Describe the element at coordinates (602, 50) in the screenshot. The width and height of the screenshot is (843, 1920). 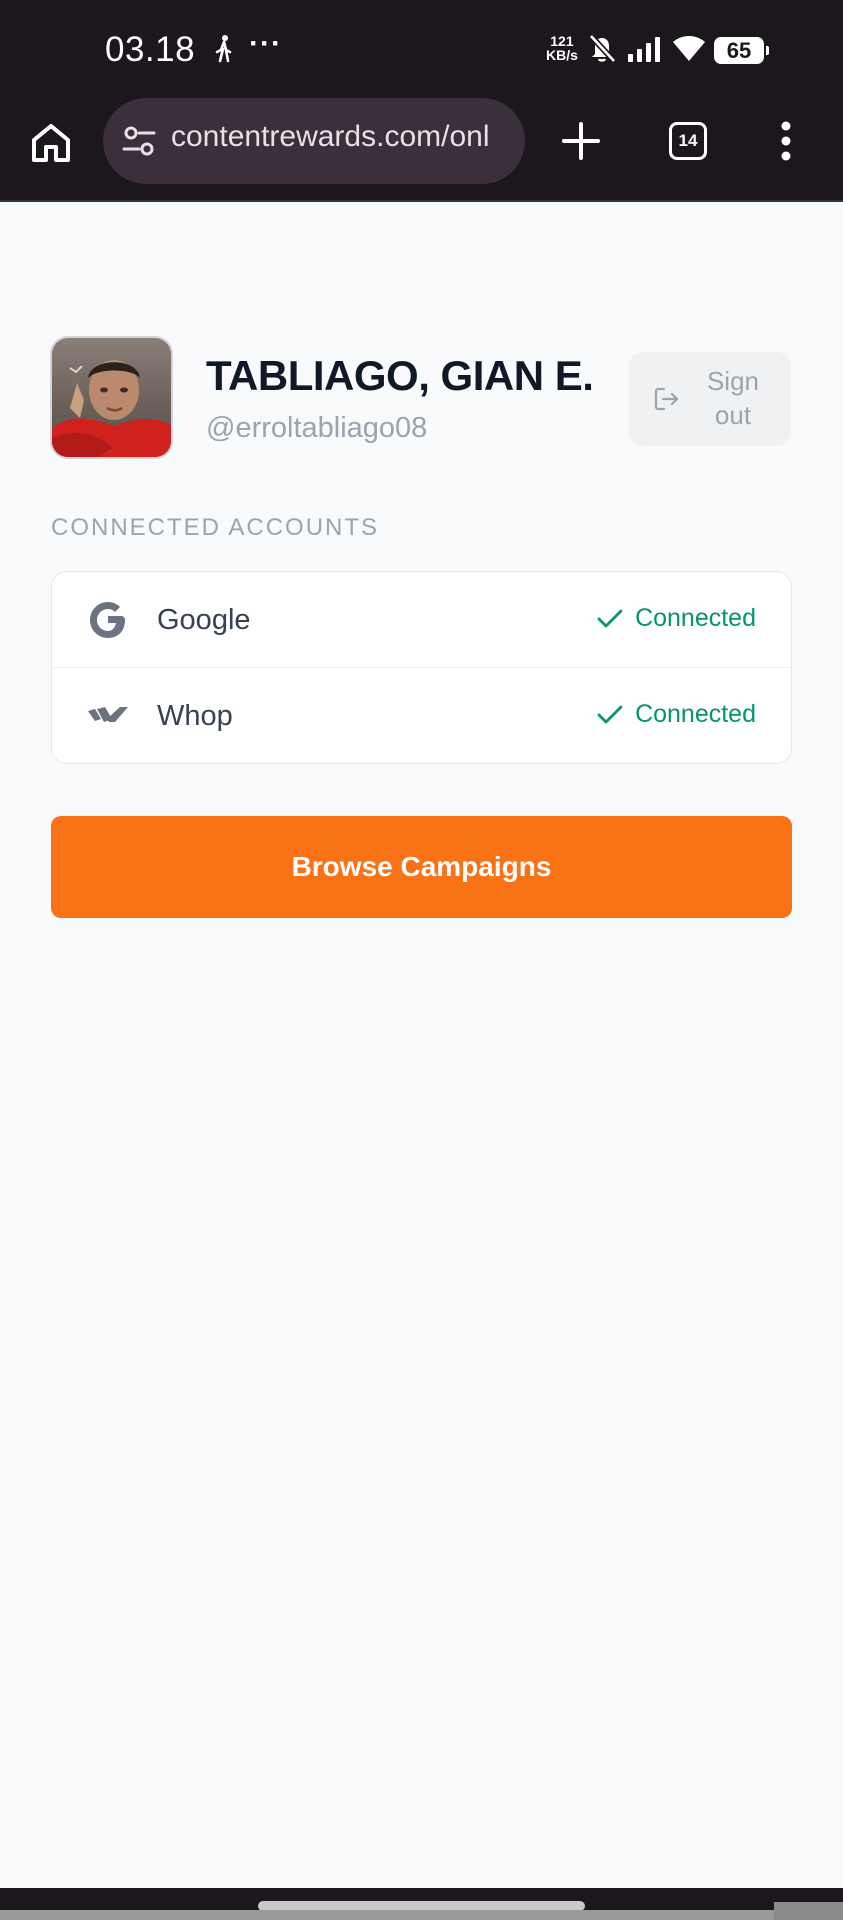
I see `muted-bell-icon` at that location.